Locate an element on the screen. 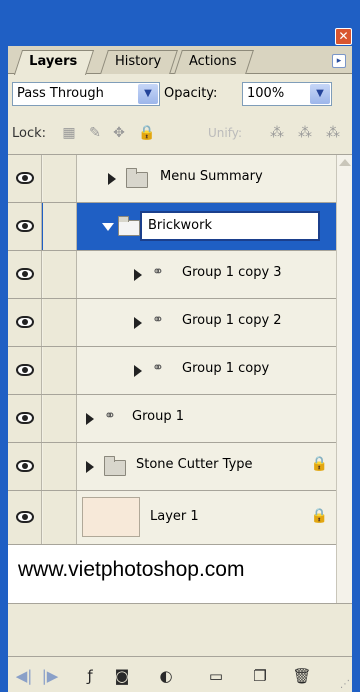 This screenshot has width=360, height=692. tab-bar: Actions History Layers ▸ is located at coordinates (180, 60).